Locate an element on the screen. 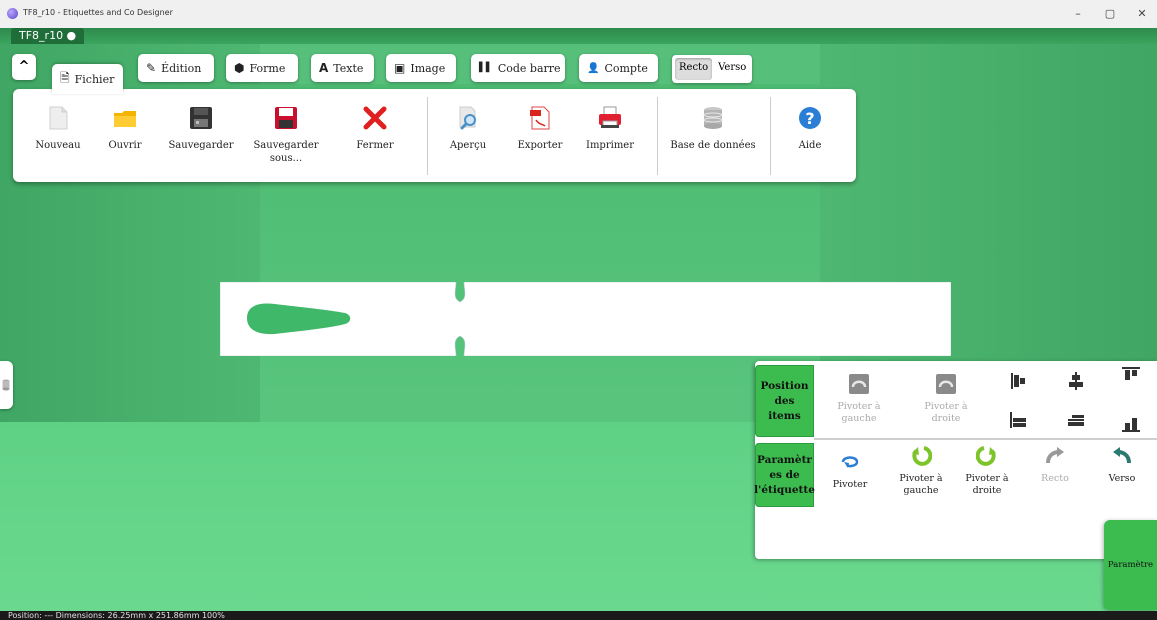  section-label-line2: es de is located at coordinates (784, 474).